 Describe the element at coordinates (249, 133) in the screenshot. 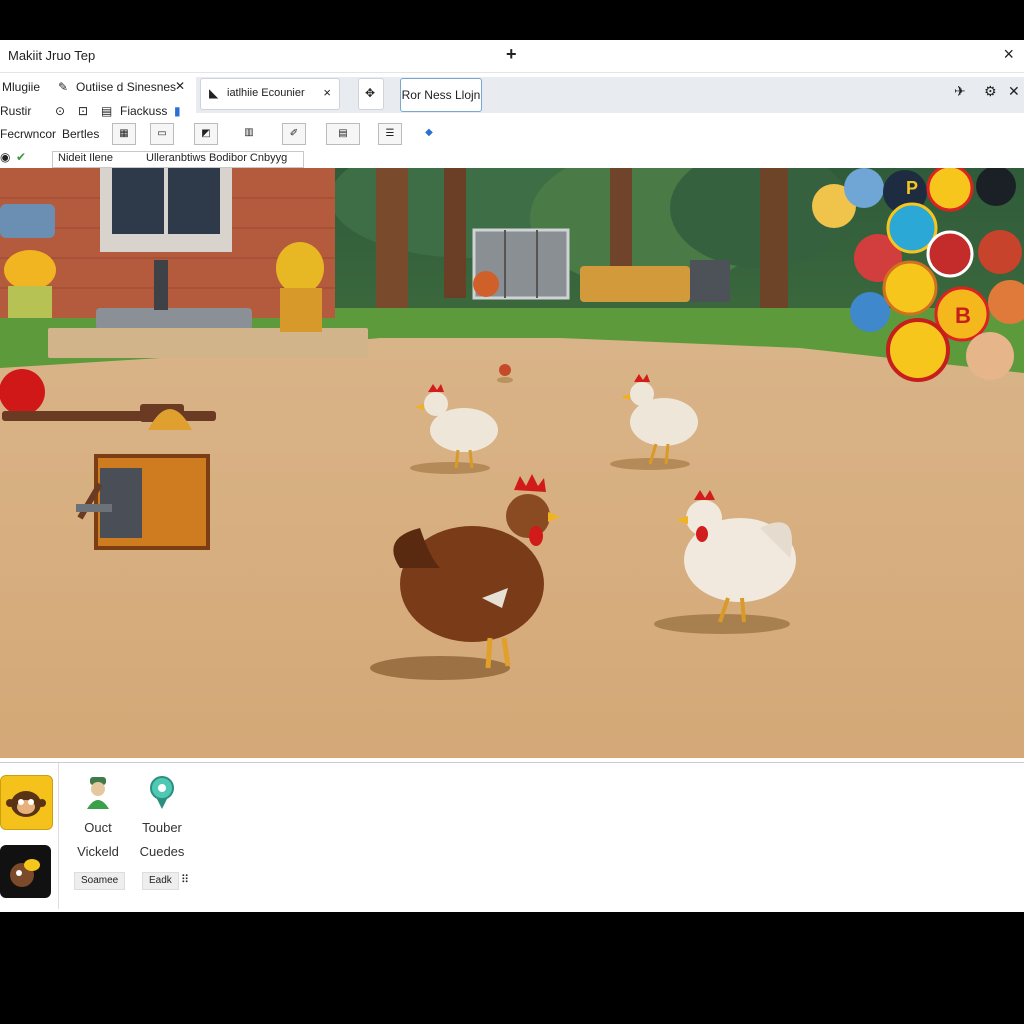

I see `bars-icon: ▥` at that location.